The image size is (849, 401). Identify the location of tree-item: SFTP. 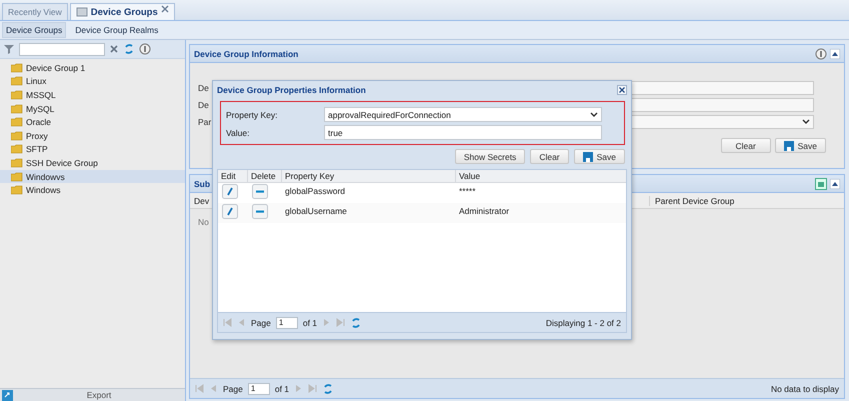
(92, 149).